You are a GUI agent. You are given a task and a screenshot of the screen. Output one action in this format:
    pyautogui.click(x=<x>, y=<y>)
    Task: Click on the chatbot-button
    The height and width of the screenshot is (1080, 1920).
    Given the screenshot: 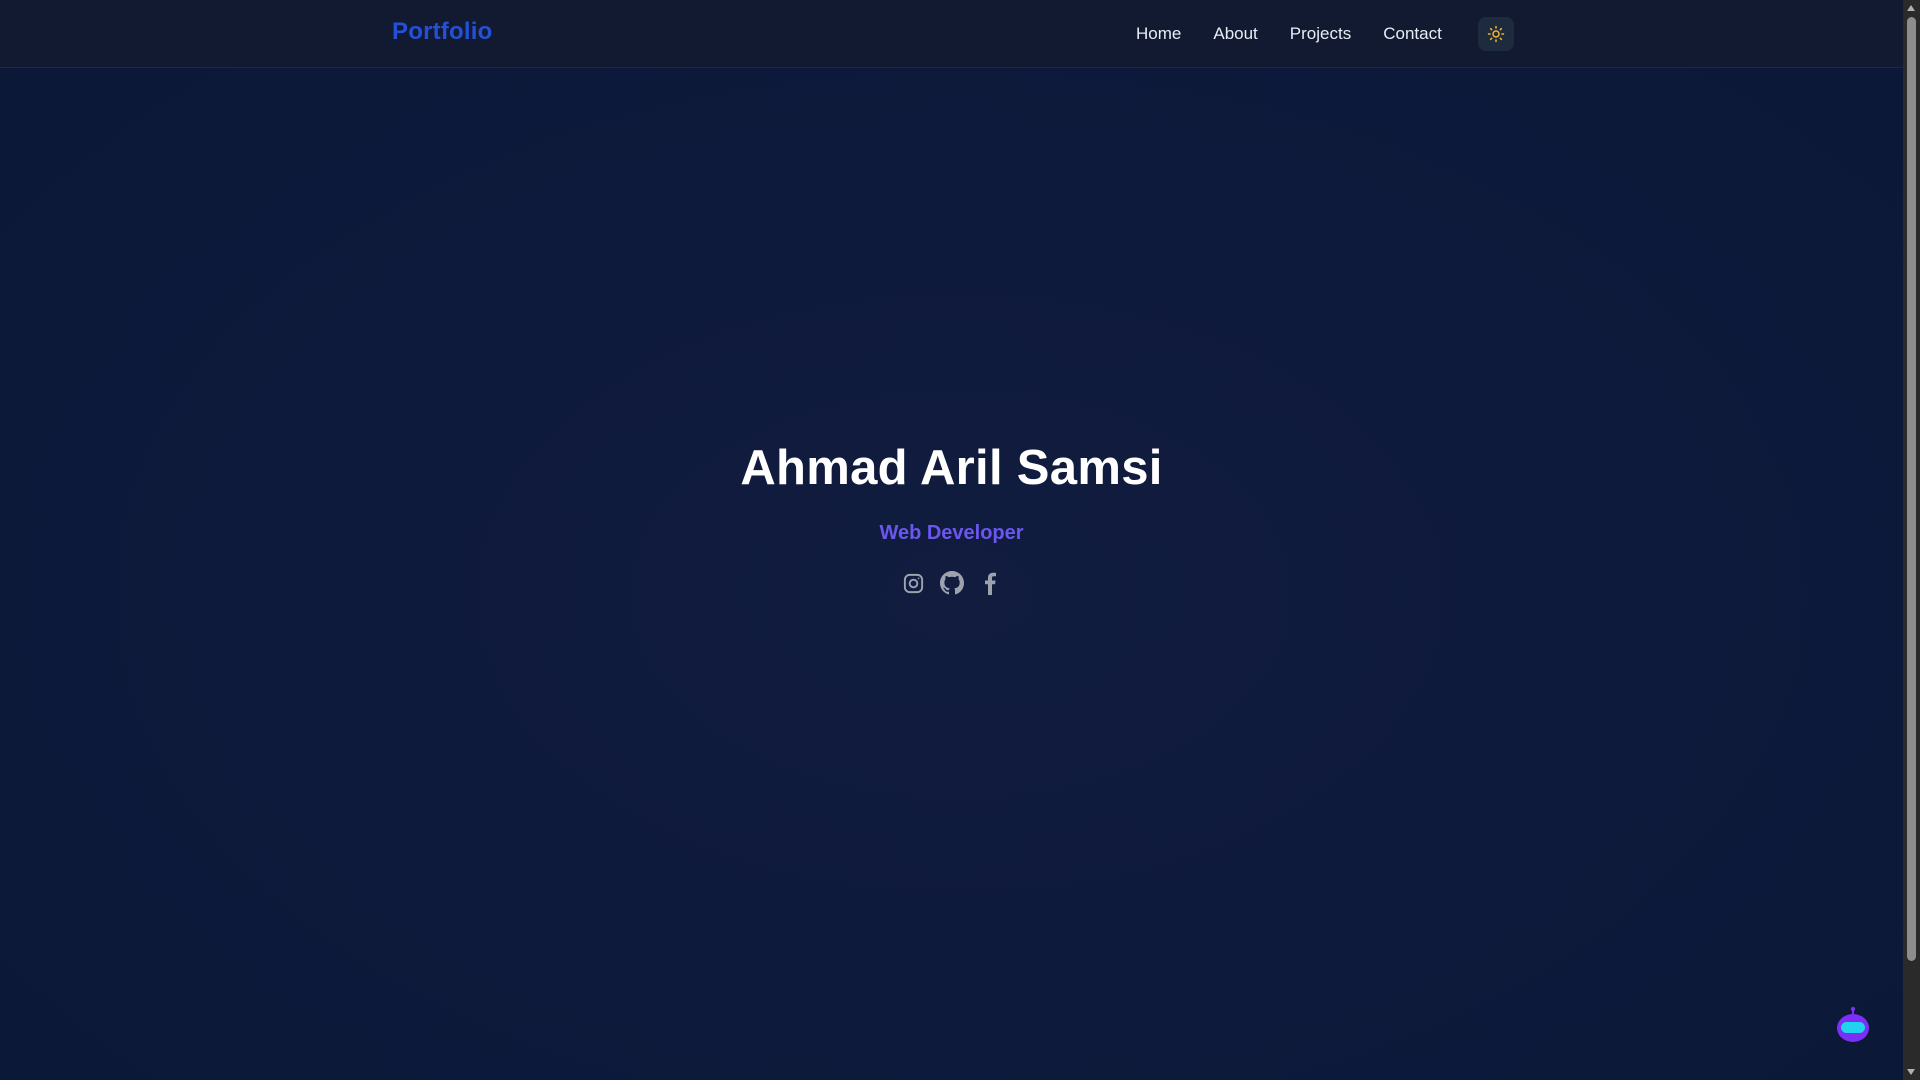 What is the action you would take?
    pyautogui.click(x=1853, y=1025)
    